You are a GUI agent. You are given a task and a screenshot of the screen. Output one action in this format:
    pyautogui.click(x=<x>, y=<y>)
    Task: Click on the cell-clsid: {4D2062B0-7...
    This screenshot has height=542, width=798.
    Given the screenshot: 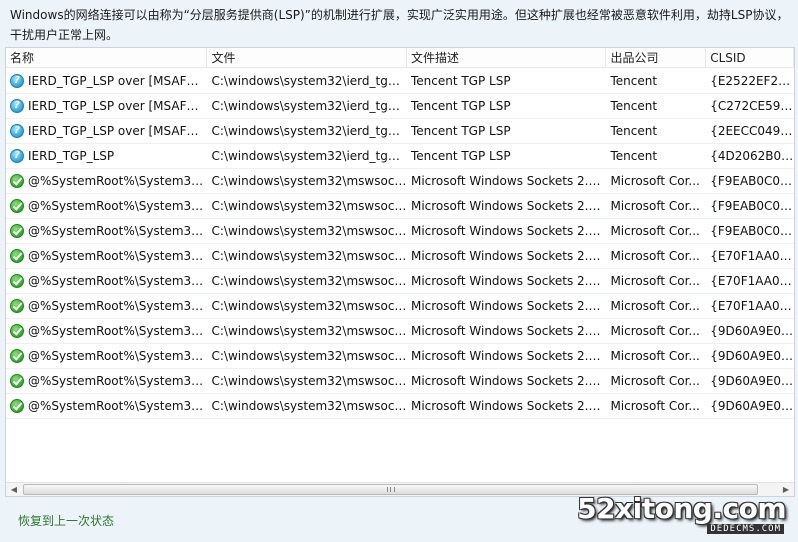 What is the action you would take?
    pyautogui.click(x=752, y=156)
    